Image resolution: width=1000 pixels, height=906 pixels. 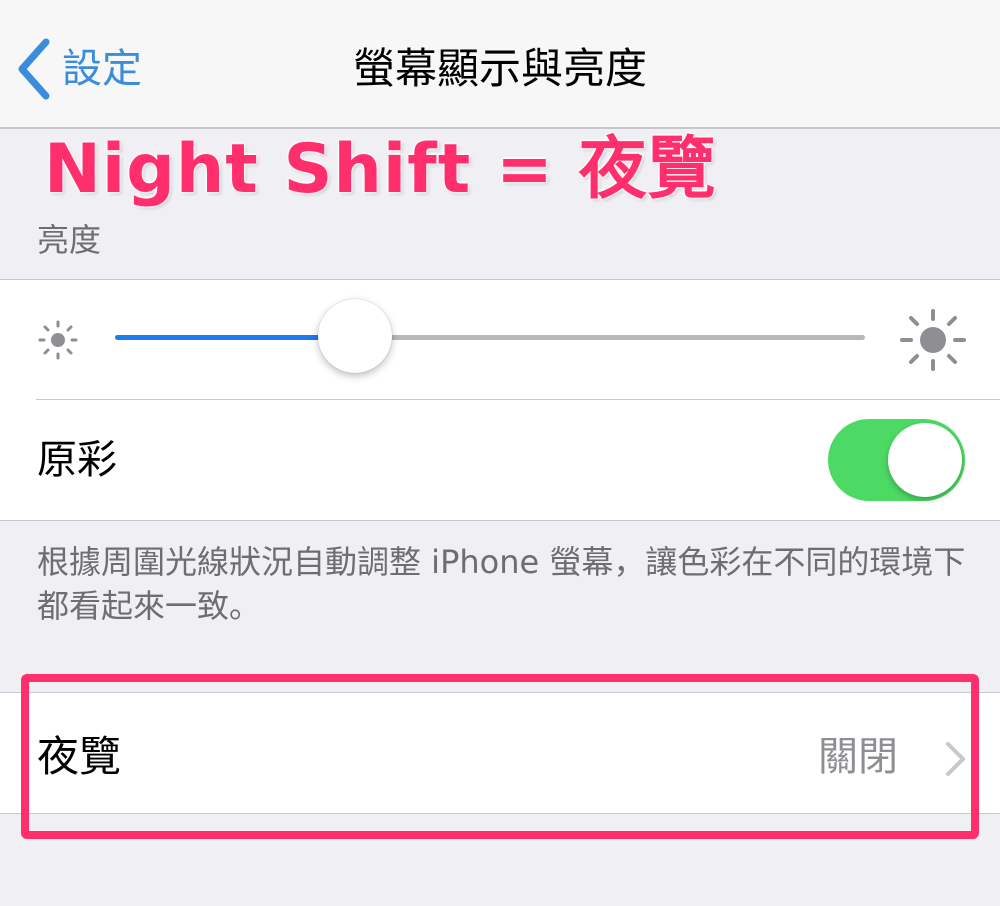 I want to click on brightness-section-header: 亮度, so click(x=69, y=240).